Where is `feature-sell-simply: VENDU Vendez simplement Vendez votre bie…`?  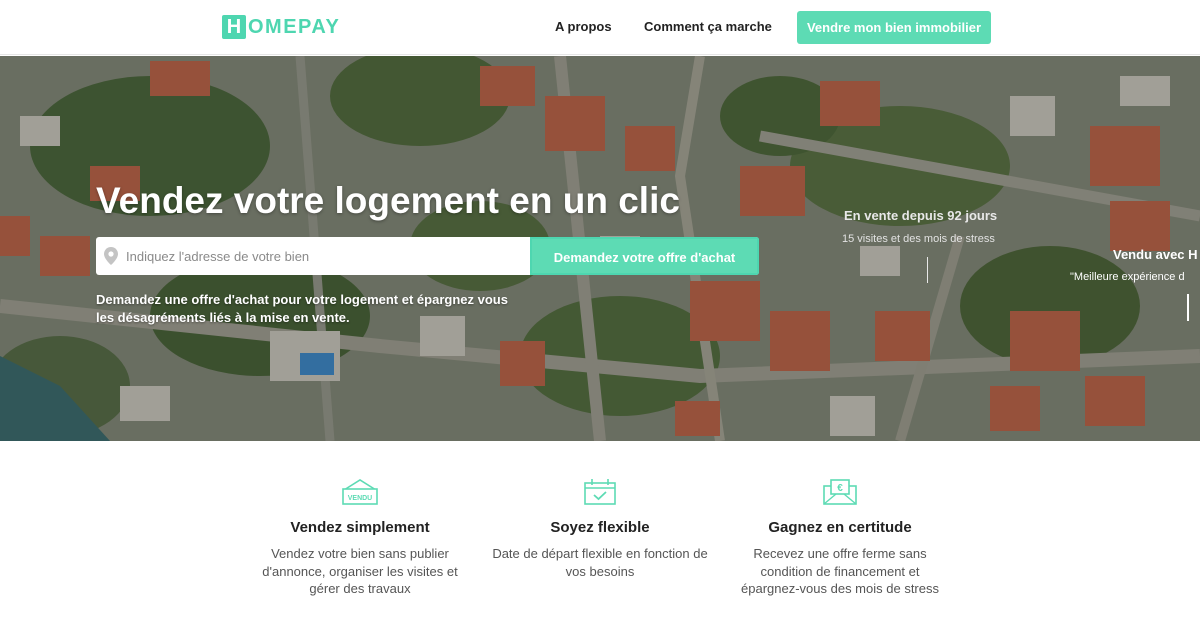 feature-sell-simply: VENDU Vendez simplement Vendez votre bie… is located at coordinates (360, 538).